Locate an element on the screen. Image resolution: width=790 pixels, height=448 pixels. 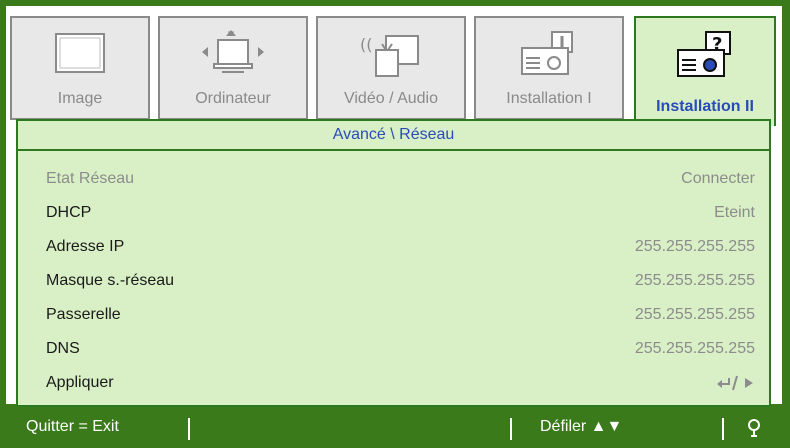
computer-icon is located at coordinates (233, 57).